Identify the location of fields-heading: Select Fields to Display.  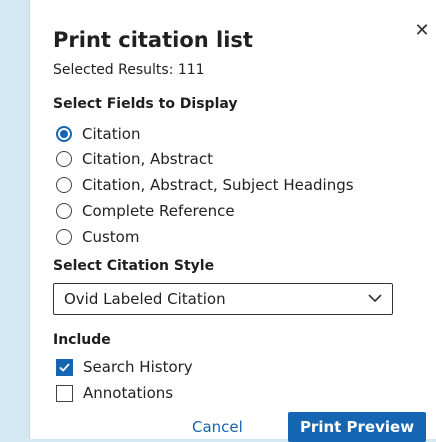
(145, 104).